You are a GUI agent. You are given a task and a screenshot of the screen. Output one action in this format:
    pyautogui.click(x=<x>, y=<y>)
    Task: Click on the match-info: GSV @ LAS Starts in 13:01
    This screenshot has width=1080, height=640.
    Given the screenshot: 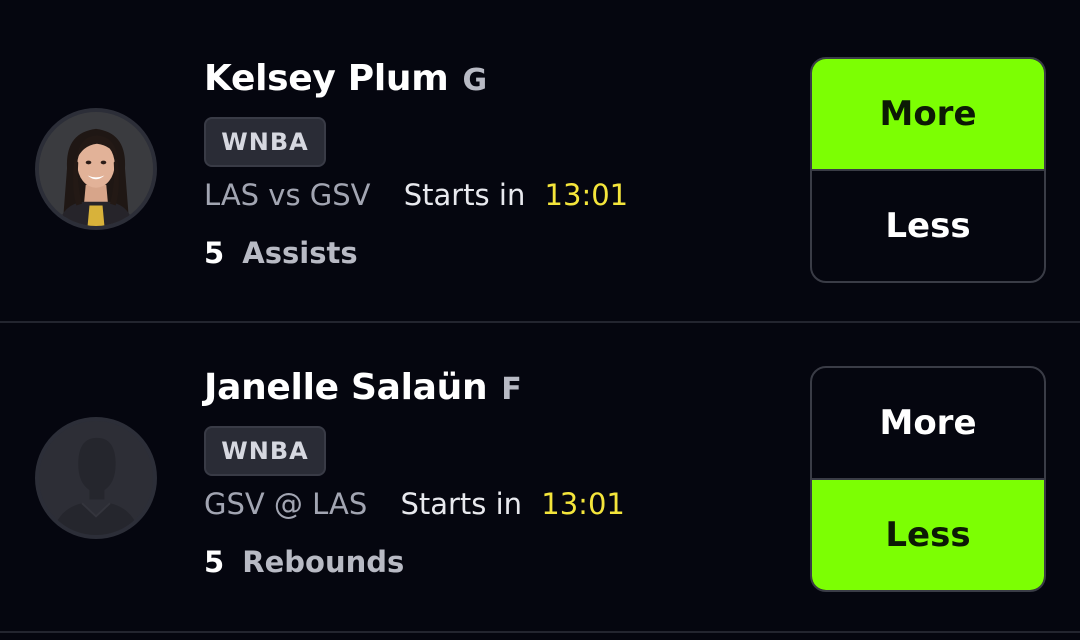 What is the action you would take?
    pyautogui.click(x=414, y=504)
    